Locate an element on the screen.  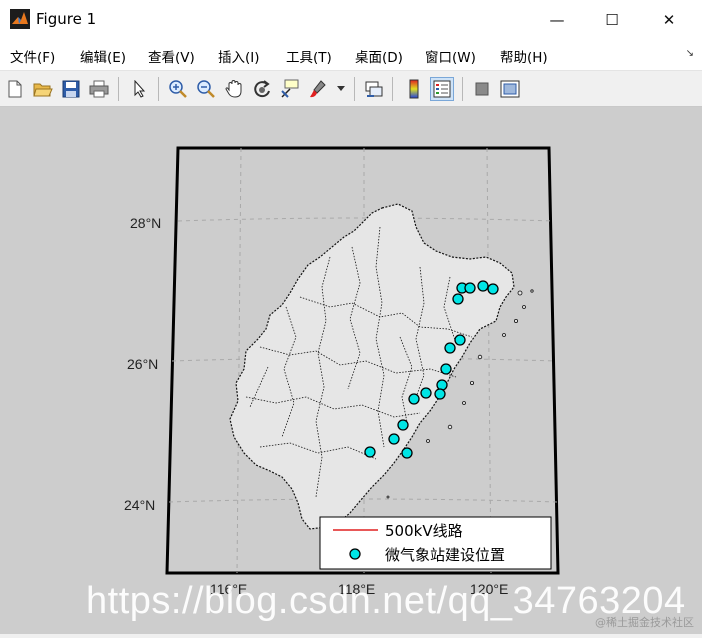
legend-icon is located at coordinates (442, 89).